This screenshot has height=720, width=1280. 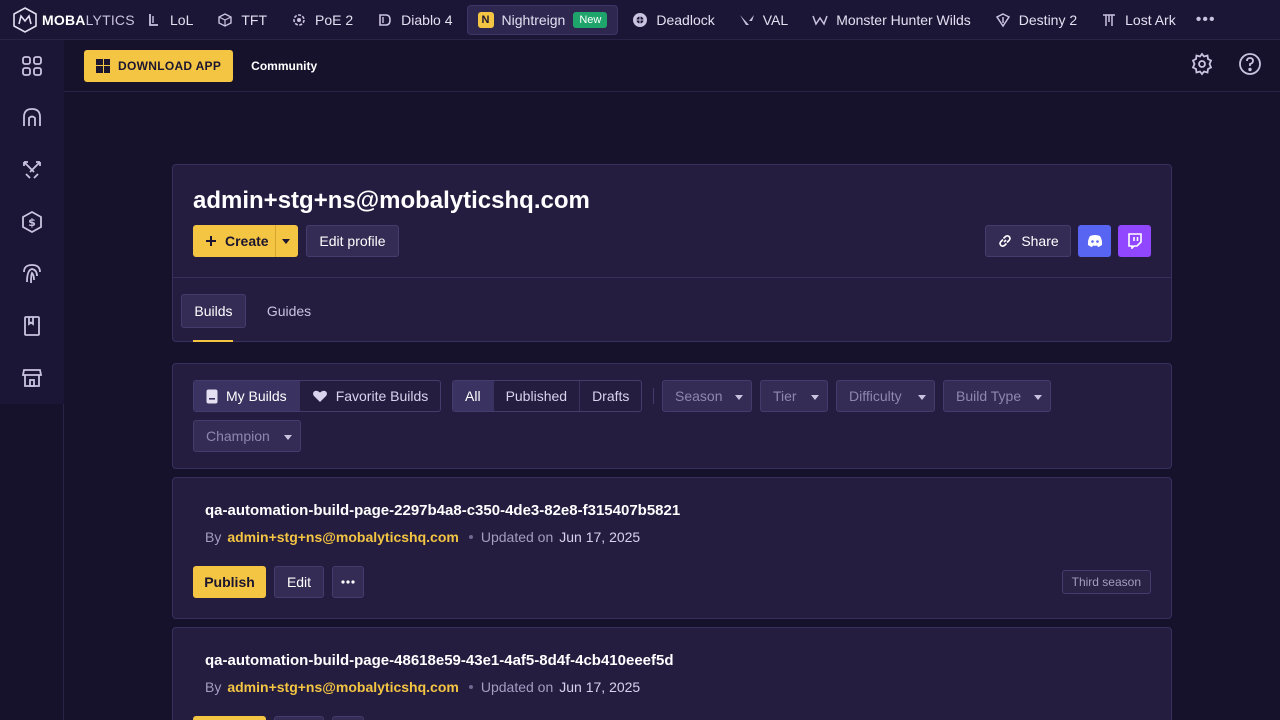 I want to click on season-tag: Third season, so click(x=1106, y=582).